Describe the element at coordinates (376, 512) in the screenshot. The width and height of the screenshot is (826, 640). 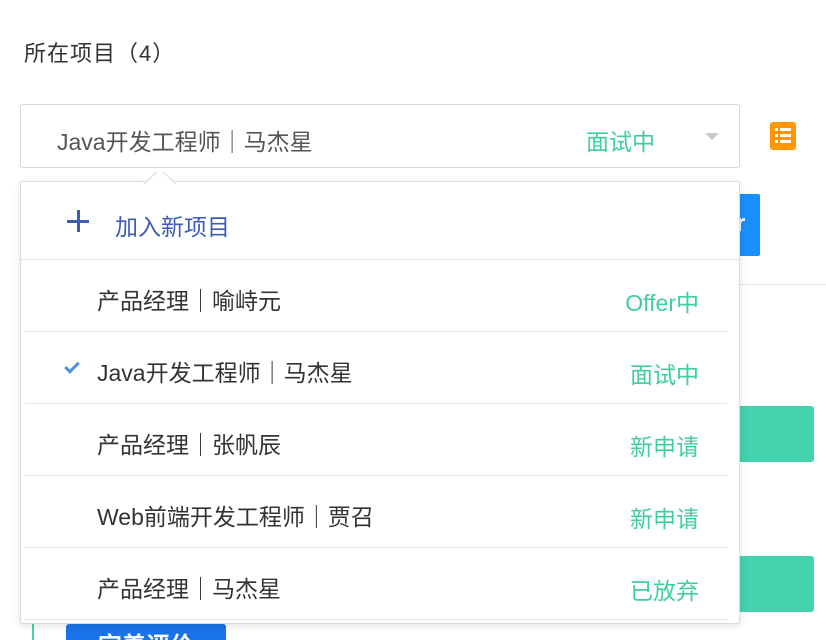
I see `dropdown-option: Web前端开发工程师｜贾召 新申请` at that location.